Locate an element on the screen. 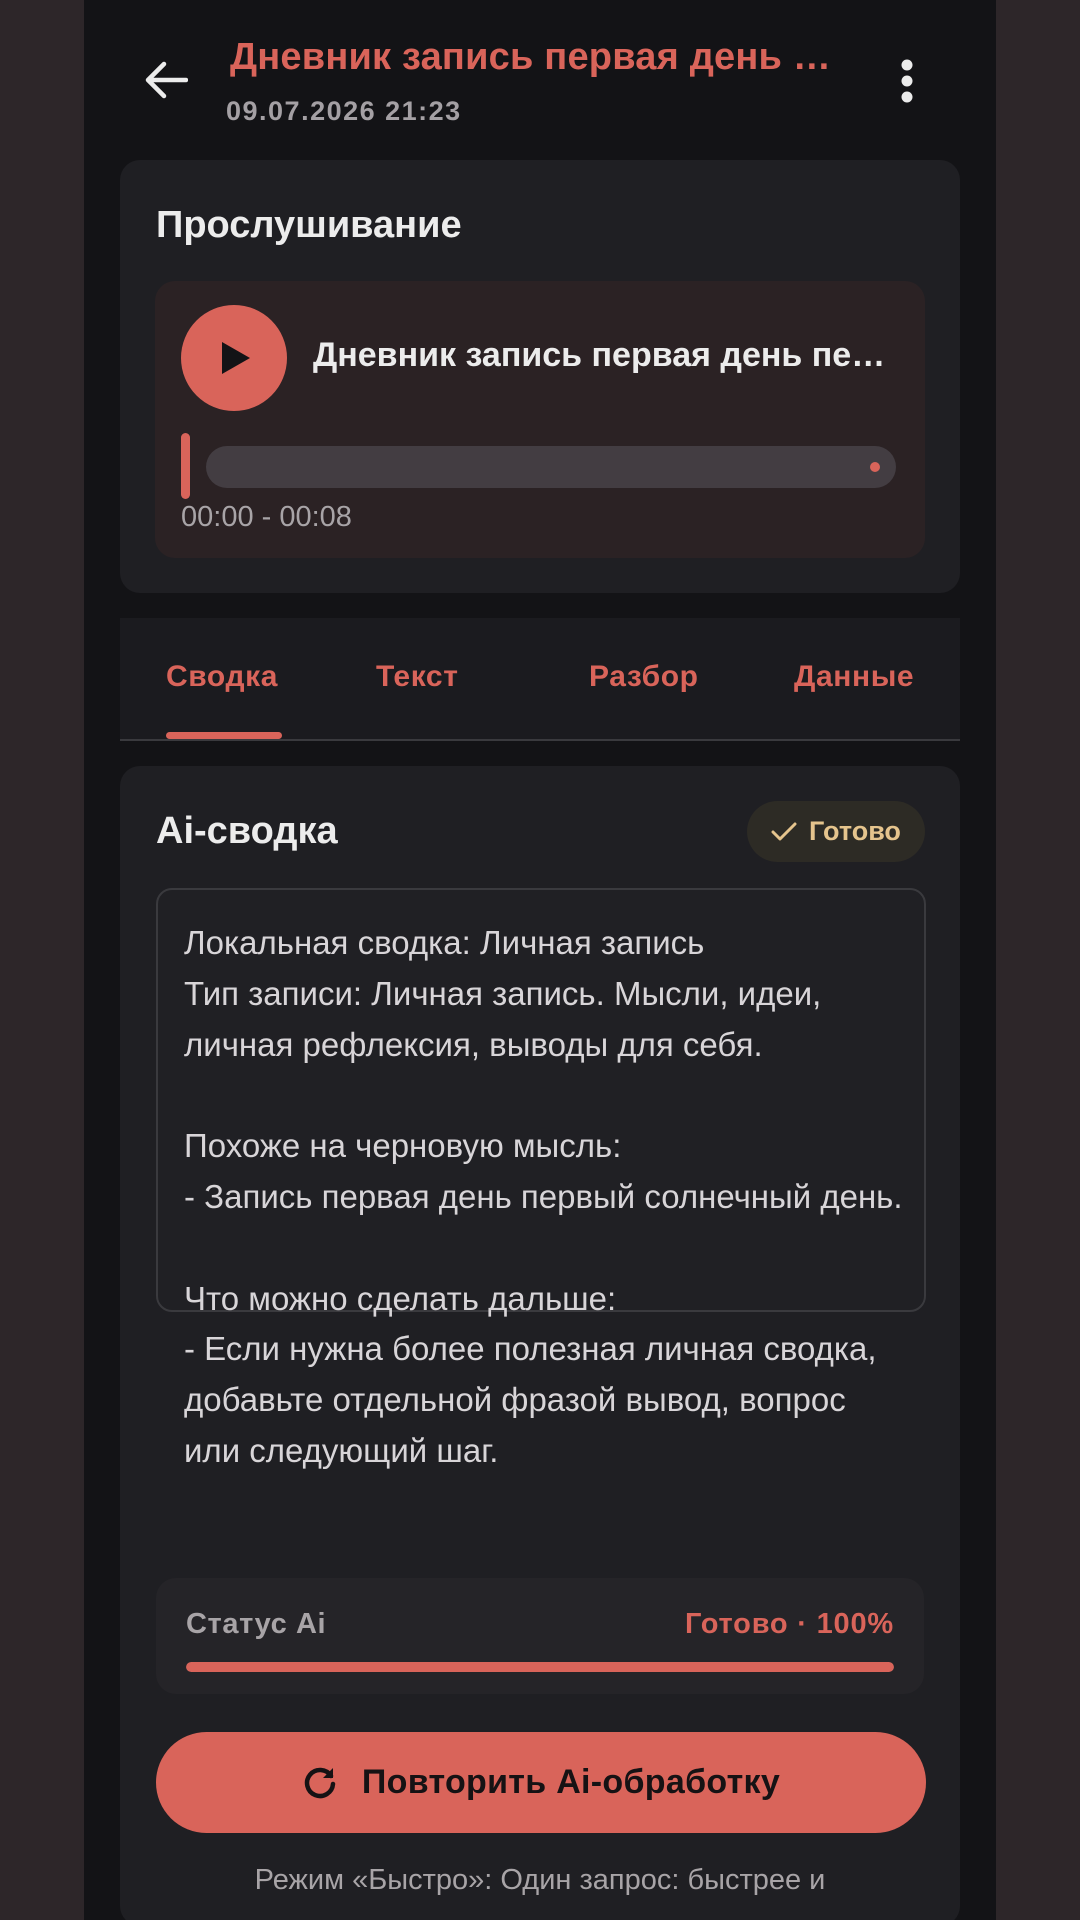 The height and width of the screenshot is (1920, 1080). ai-status-label: Статус Ai is located at coordinates (256, 1624).